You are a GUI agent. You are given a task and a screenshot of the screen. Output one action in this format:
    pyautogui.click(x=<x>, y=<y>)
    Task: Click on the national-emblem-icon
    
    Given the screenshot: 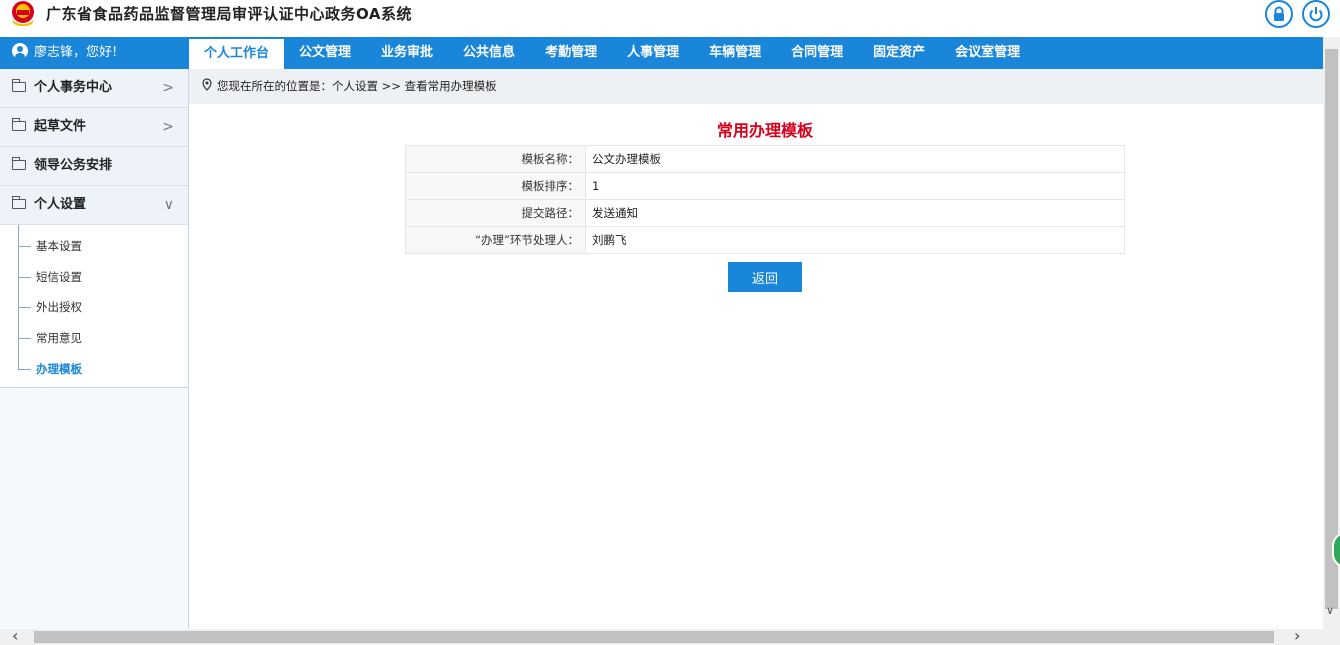 What is the action you would take?
    pyautogui.click(x=23, y=13)
    